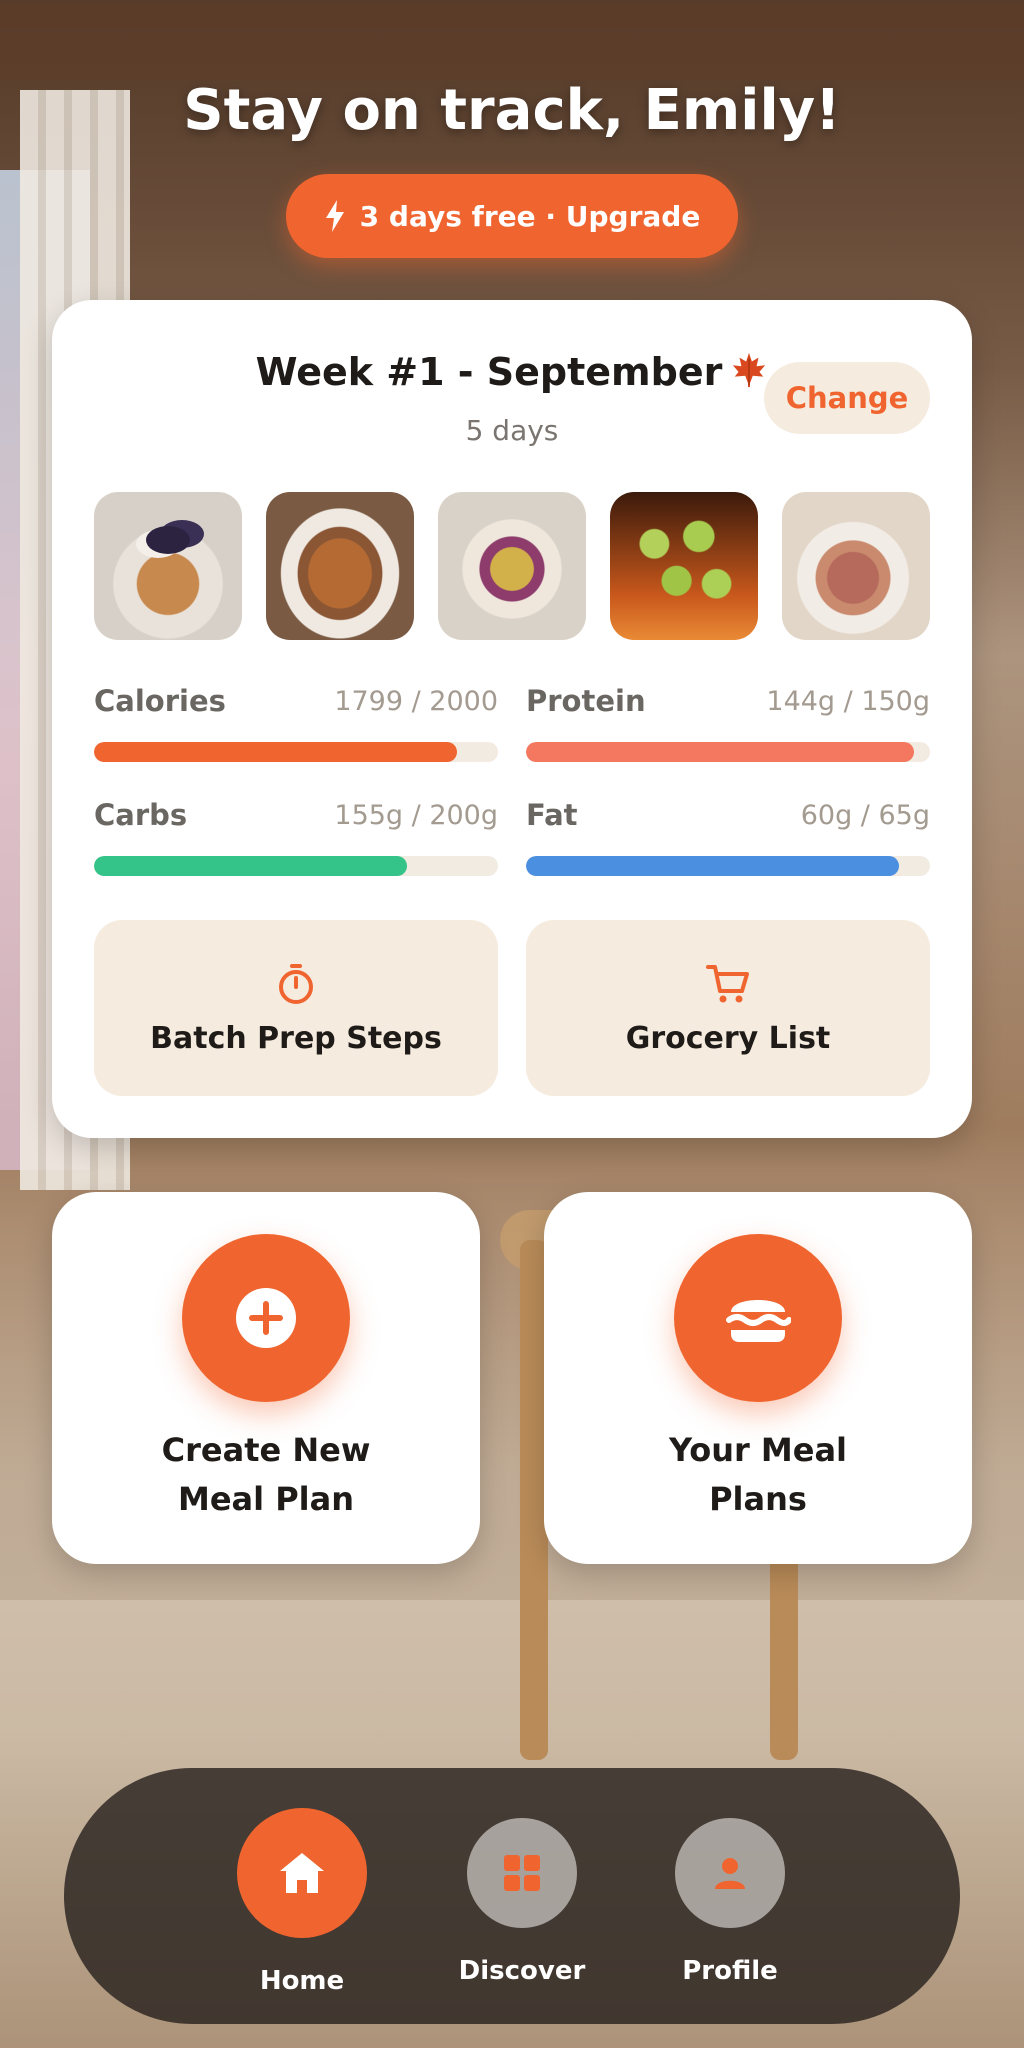 This screenshot has width=1024, height=2048. I want to click on grocery-list-label: Grocery List, so click(728, 1038).